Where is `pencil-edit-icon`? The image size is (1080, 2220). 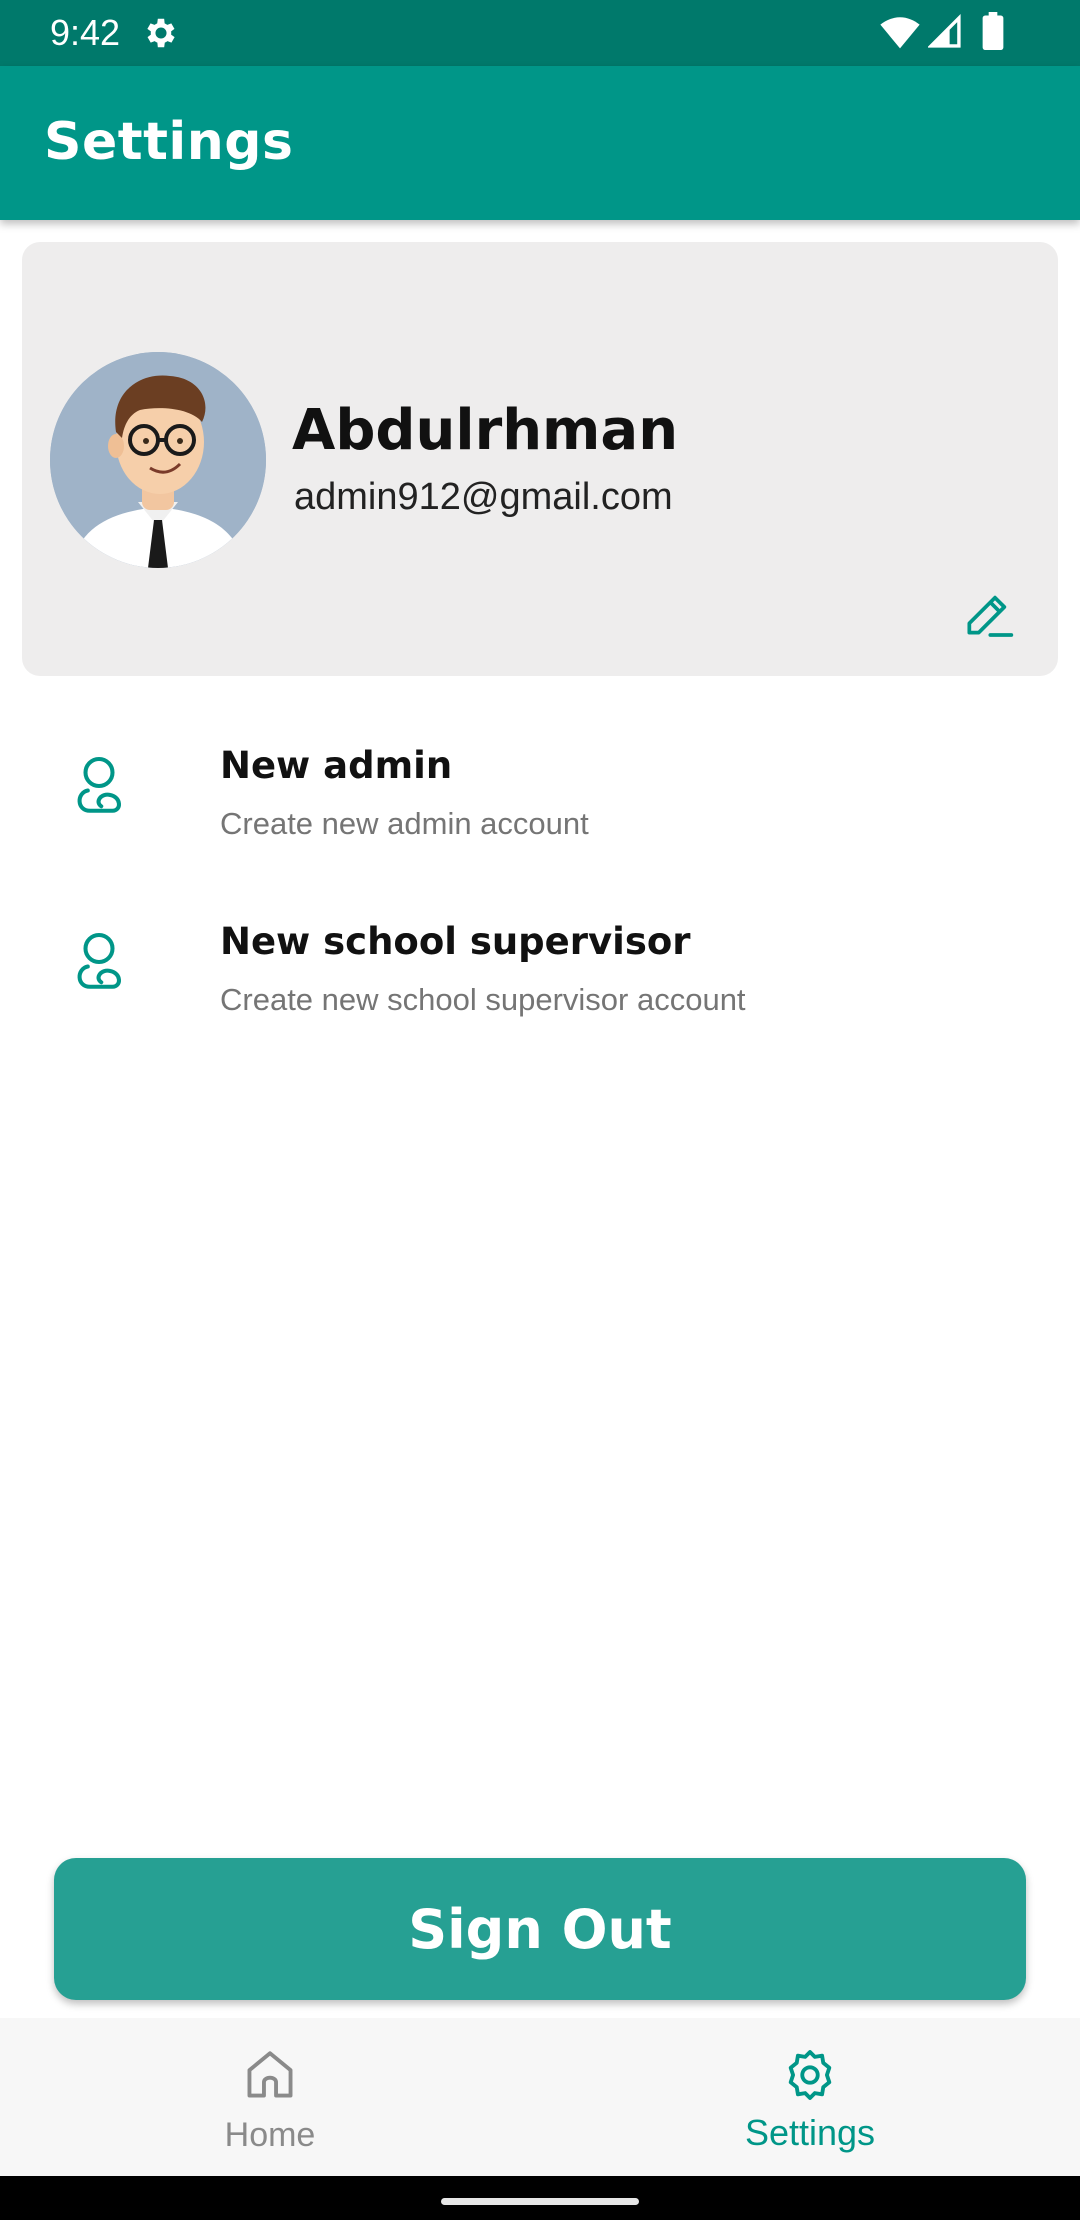
pencil-edit-icon is located at coordinates (990, 616).